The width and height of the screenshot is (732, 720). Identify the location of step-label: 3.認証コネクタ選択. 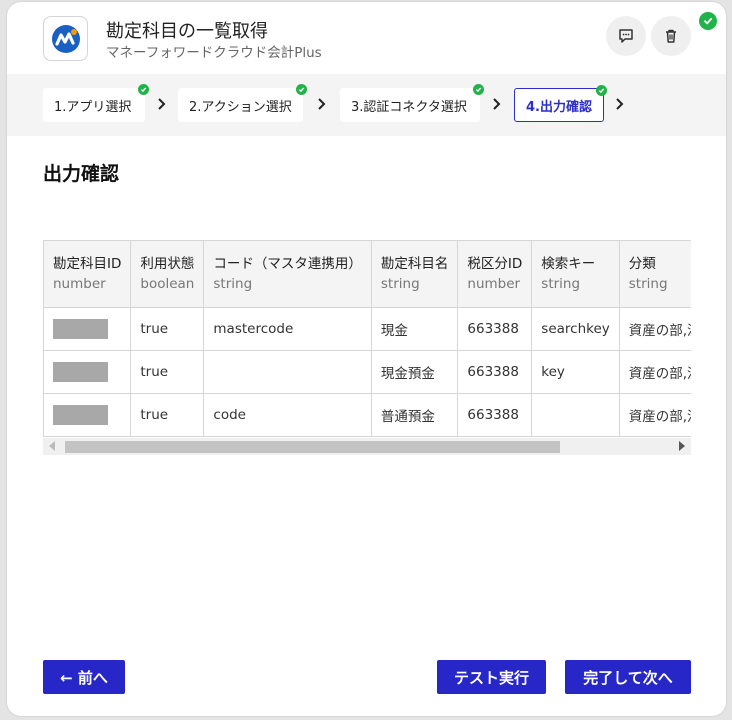
(409, 107).